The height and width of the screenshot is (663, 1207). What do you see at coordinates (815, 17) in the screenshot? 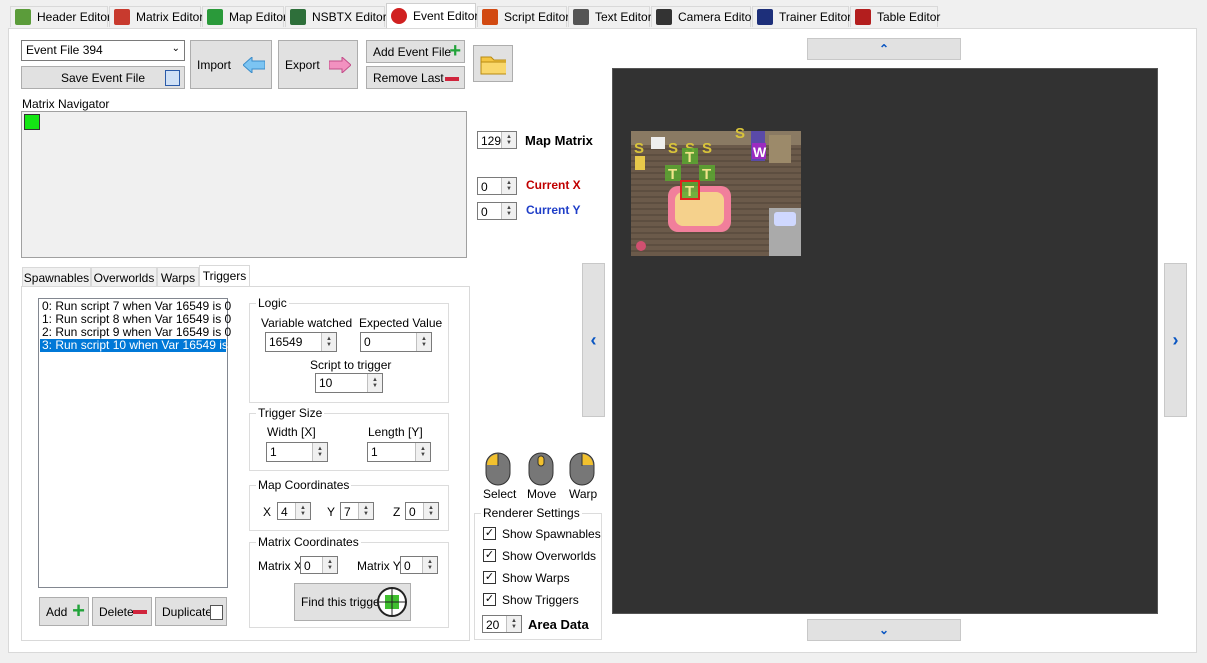
I see `tab-label: Trainer Editor` at bounding box center [815, 17].